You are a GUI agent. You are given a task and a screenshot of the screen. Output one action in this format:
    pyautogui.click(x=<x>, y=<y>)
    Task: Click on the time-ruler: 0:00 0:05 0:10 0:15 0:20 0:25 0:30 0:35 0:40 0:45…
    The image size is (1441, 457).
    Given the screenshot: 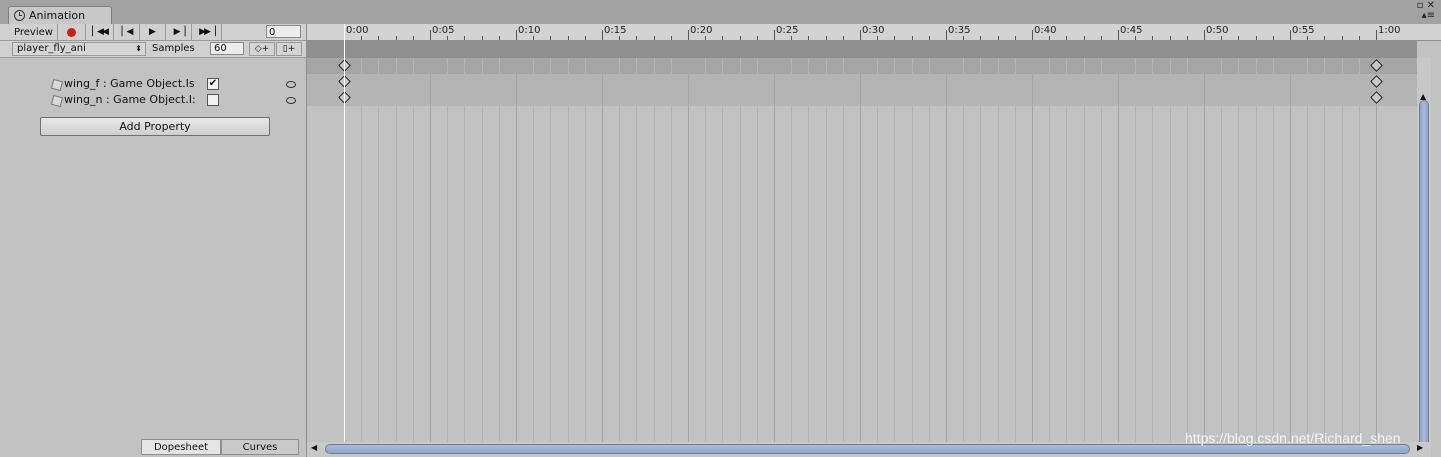 What is the action you would take?
    pyautogui.click(x=874, y=32)
    